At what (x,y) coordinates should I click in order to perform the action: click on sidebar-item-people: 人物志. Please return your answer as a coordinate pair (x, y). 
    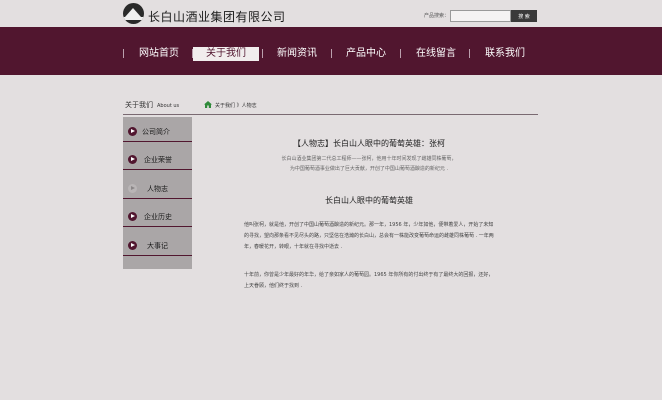
    Looking at the image, I should click on (157, 190).